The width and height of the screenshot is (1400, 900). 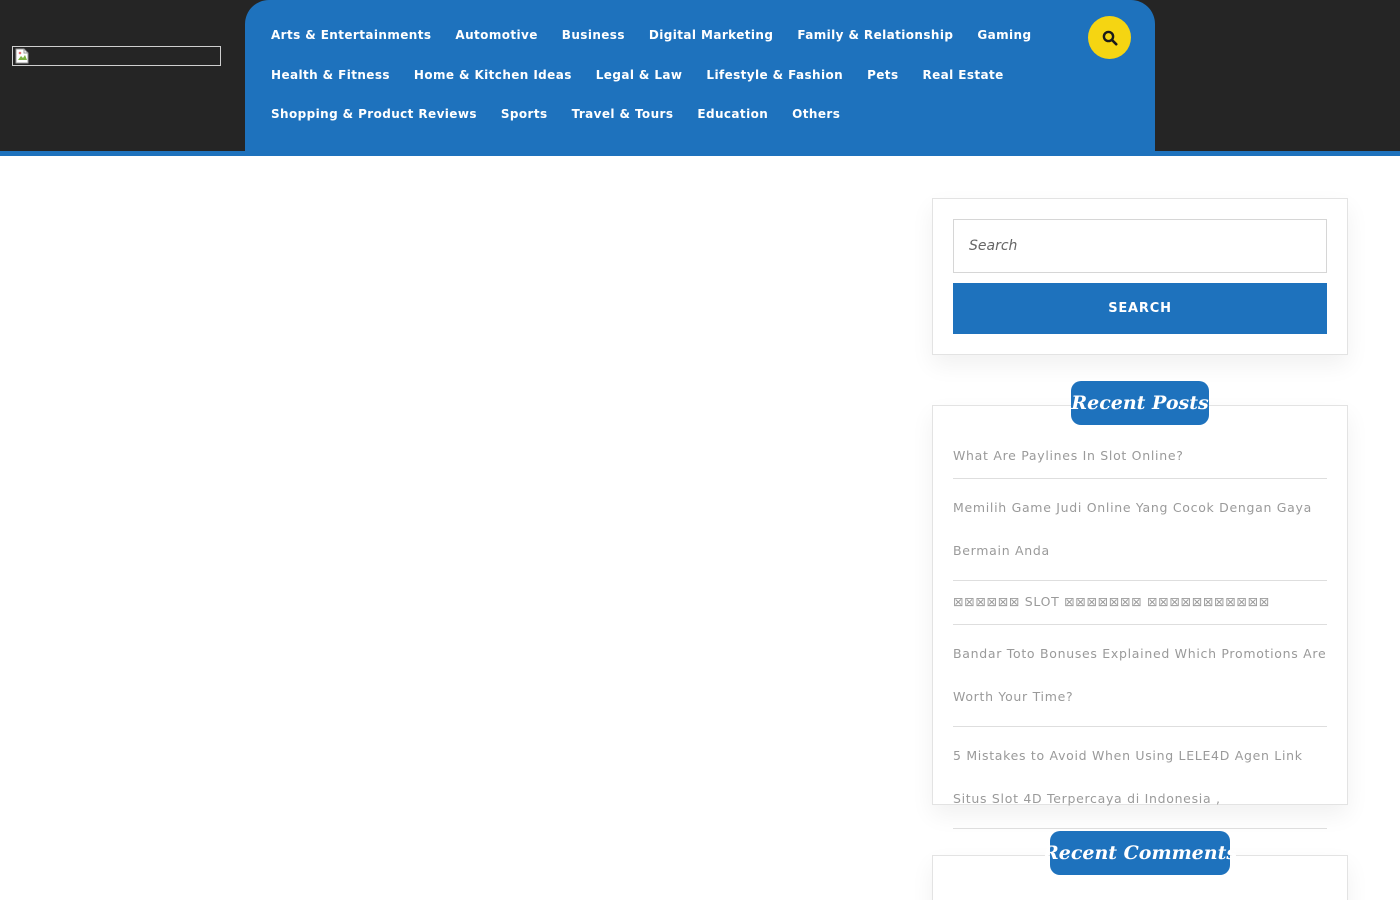 What do you see at coordinates (1004, 35) in the screenshot?
I see `nav-item-gaming: Gaming` at bounding box center [1004, 35].